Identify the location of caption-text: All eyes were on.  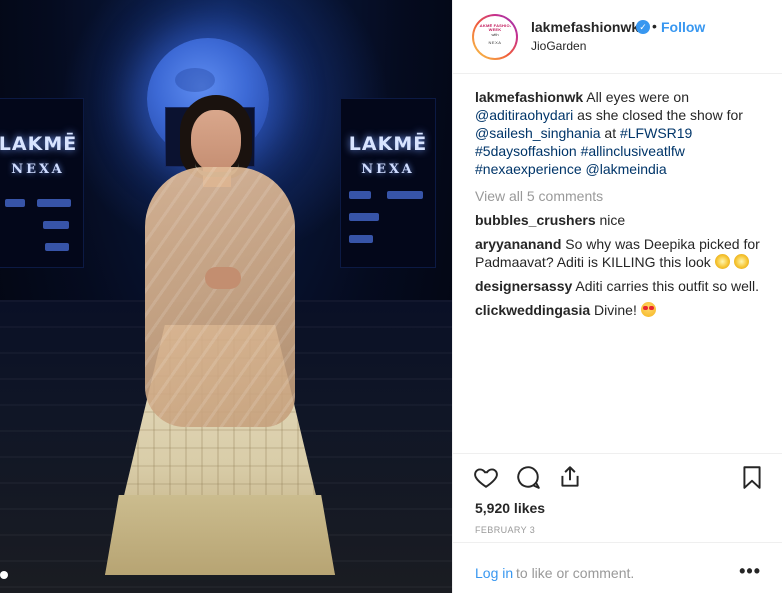
(636, 97).